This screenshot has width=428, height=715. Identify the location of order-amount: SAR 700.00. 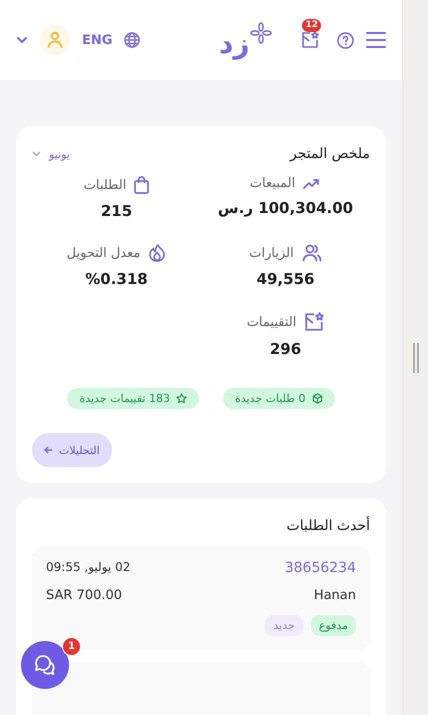
(84, 595).